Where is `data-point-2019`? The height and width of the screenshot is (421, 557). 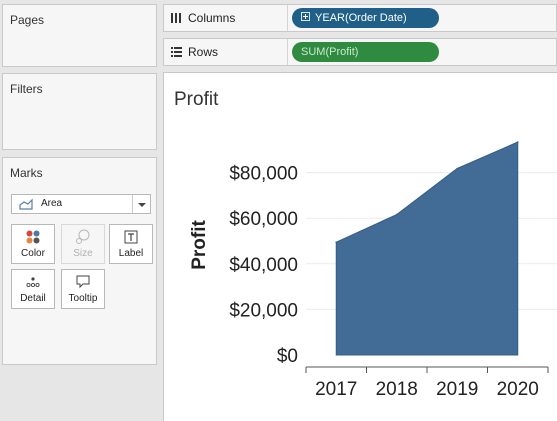
data-point-2019 is located at coordinates (457, 168).